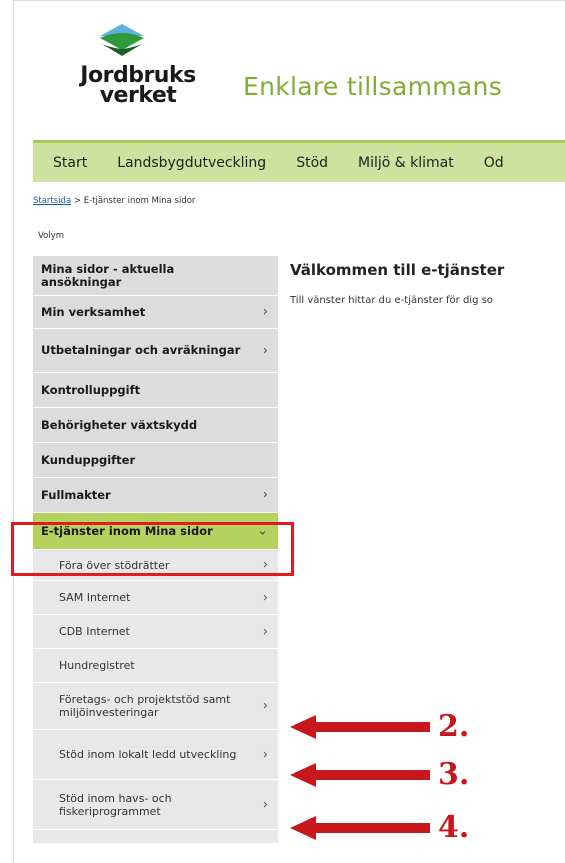 Image resolution: width=565 pixels, height=863 pixels. What do you see at coordinates (93, 311) in the screenshot?
I see `sidebar-item-label: Min verksamhet` at bounding box center [93, 311].